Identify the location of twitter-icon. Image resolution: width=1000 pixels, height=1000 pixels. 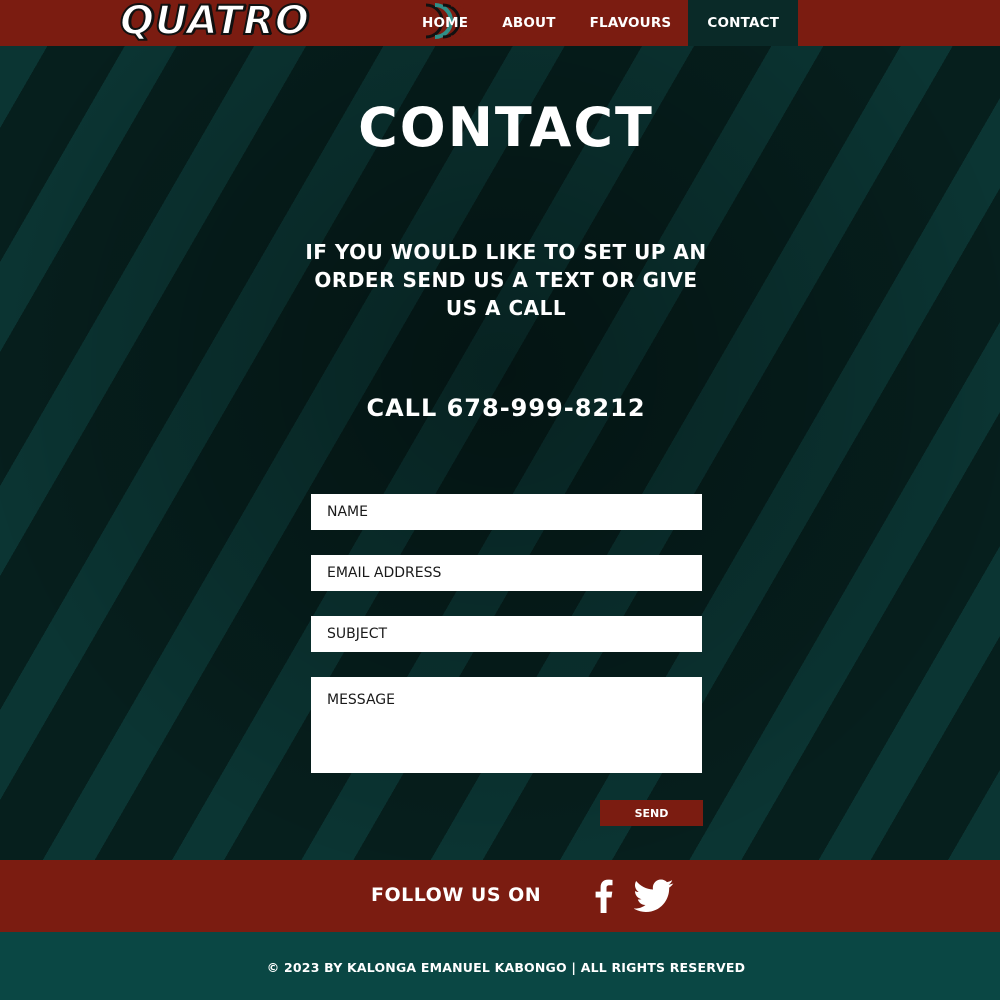
(654, 896).